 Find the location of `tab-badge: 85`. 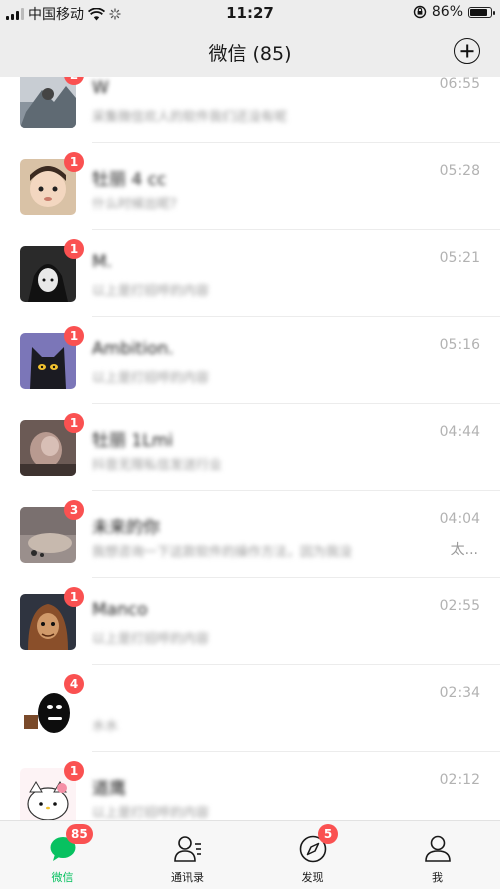

tab-badge: 85 is located at coordinates (79, 834).